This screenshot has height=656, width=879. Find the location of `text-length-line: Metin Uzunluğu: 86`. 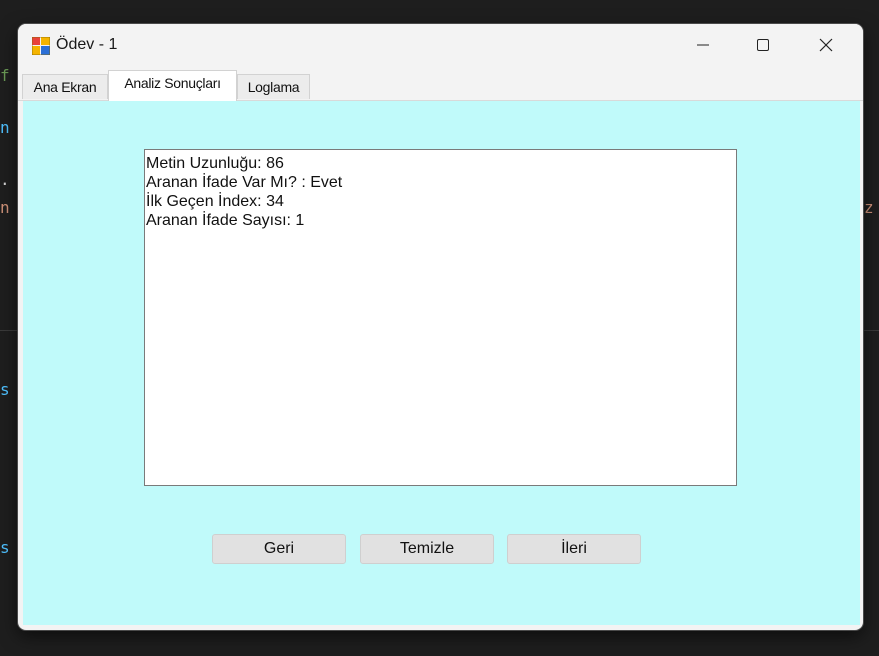

text-length-line: Metin Uzunluğu: 86 is located at coordinates (215, 163).